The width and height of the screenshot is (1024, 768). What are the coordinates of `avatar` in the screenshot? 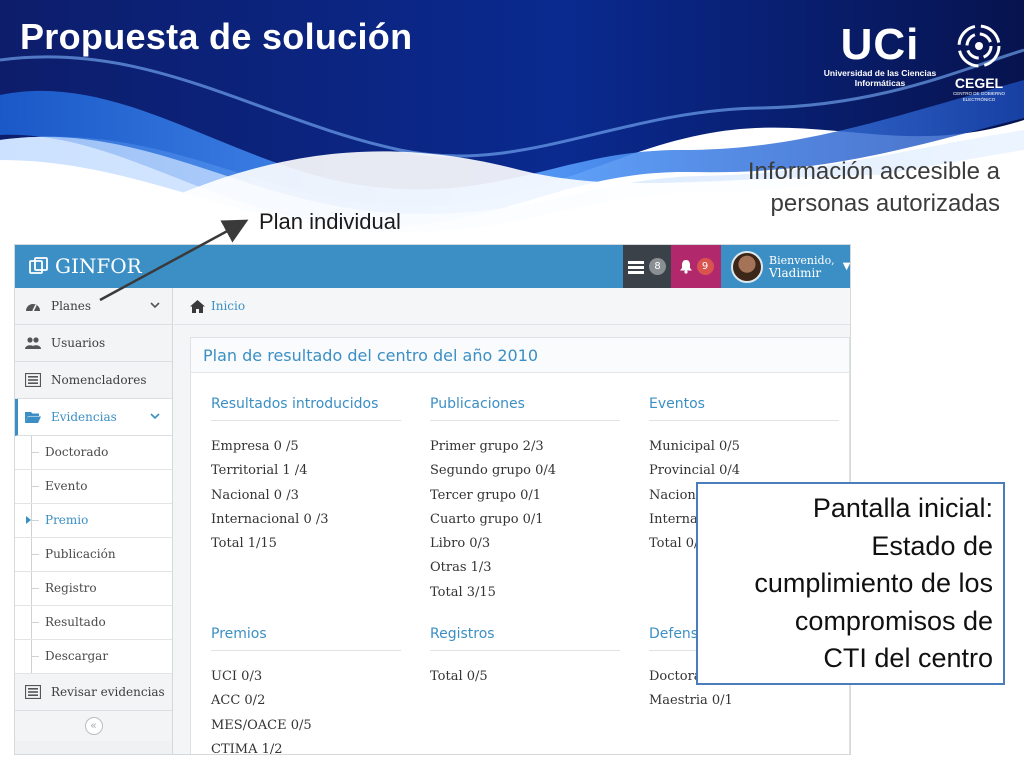 It's located at (747, 266).